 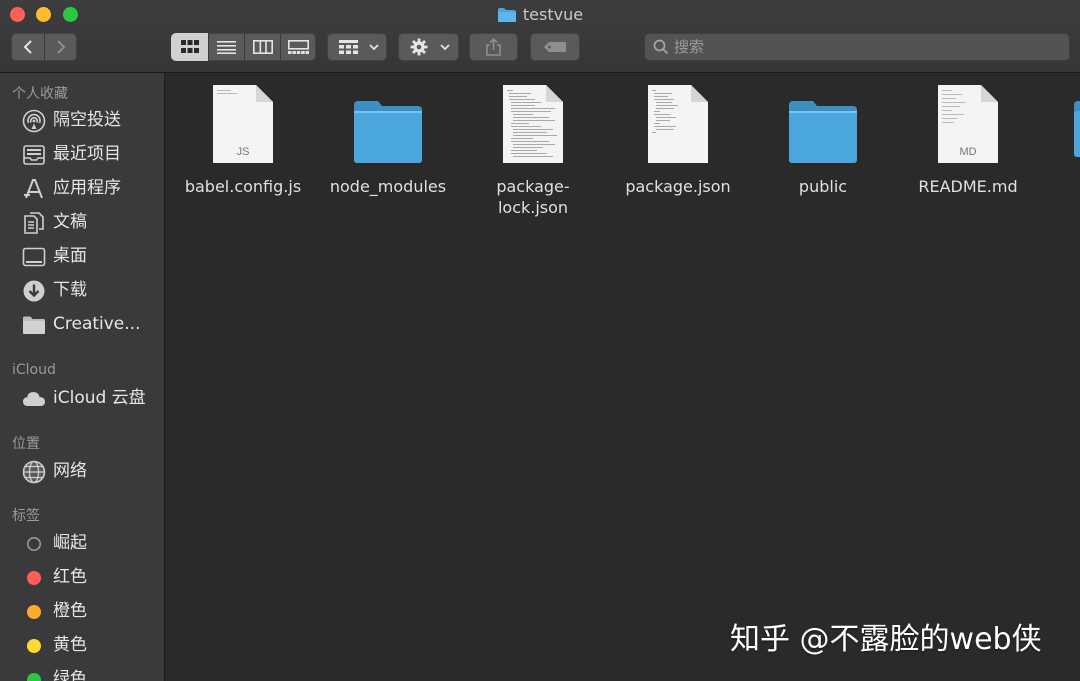 What do you see at coordinates (87, 188) in the screenshot?
I see `sidebar-item-label: 应用程序` at bounding box center [87, 188].